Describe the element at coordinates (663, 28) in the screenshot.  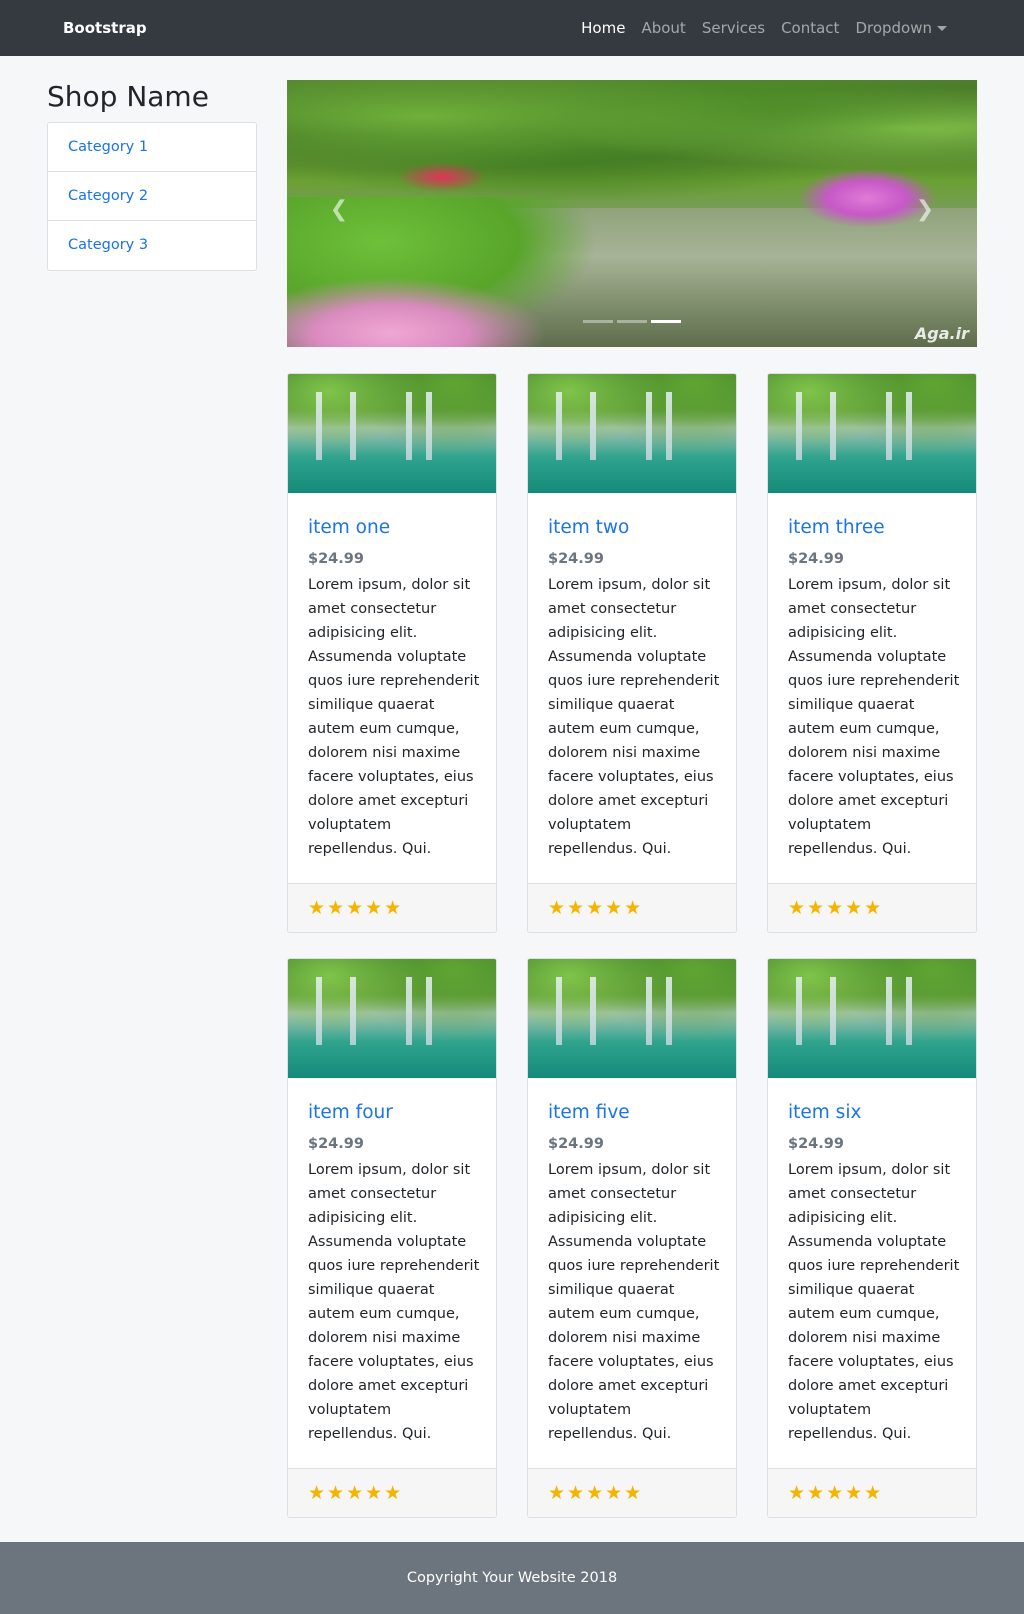
I see `nav-link-about: About` at that location.